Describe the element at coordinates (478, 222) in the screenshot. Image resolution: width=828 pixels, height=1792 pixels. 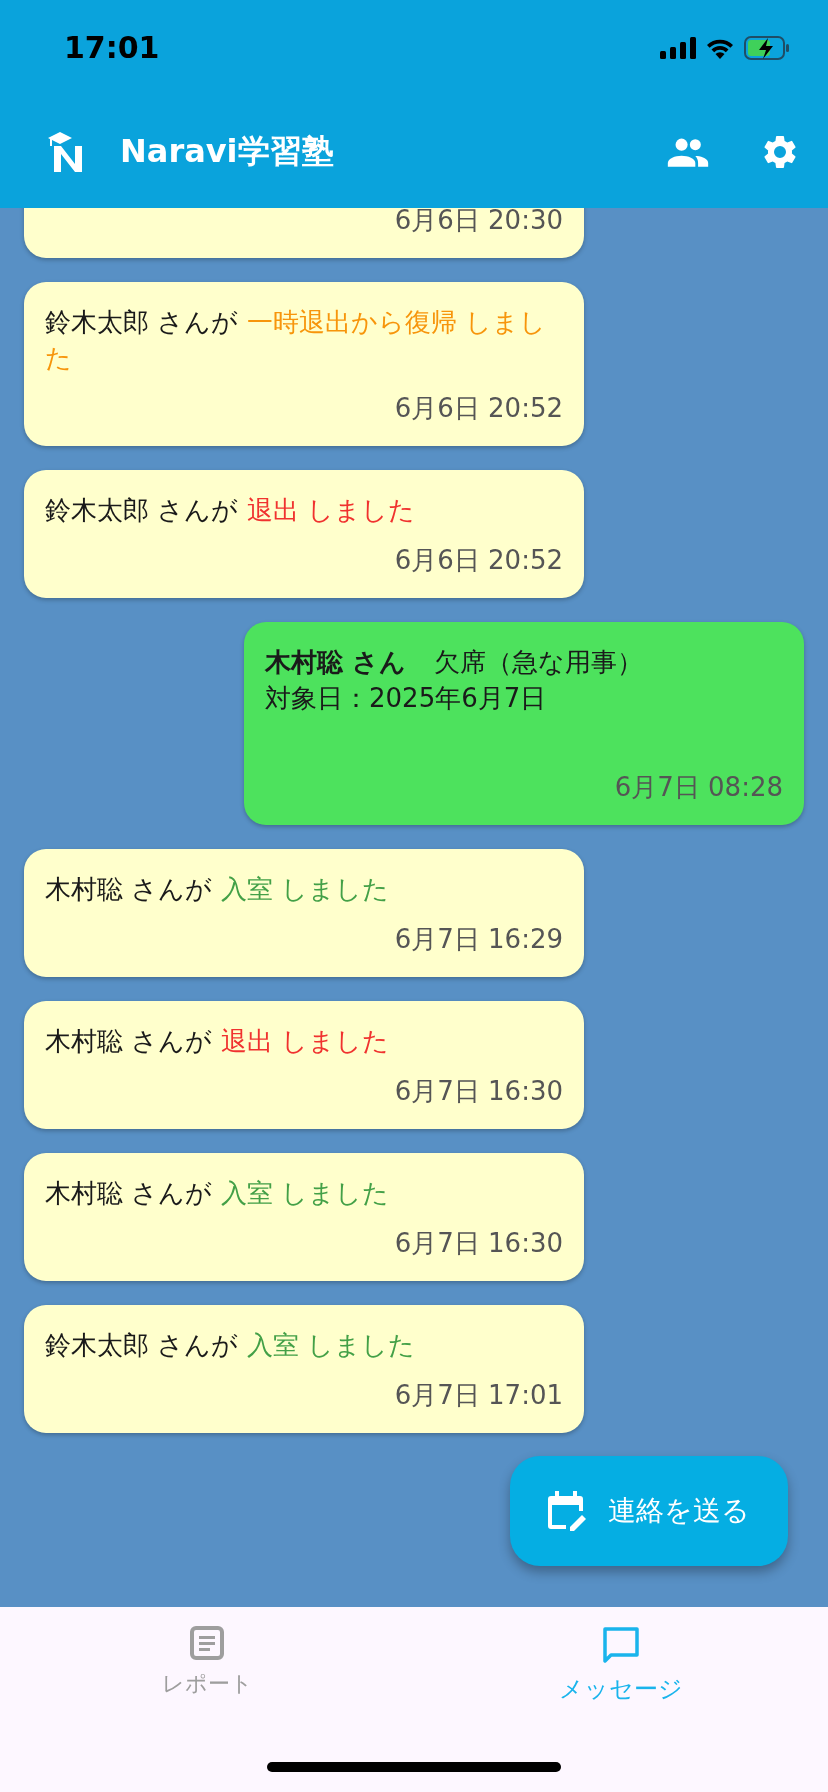
I see `message-time: 6月6日 20:30` at that location.